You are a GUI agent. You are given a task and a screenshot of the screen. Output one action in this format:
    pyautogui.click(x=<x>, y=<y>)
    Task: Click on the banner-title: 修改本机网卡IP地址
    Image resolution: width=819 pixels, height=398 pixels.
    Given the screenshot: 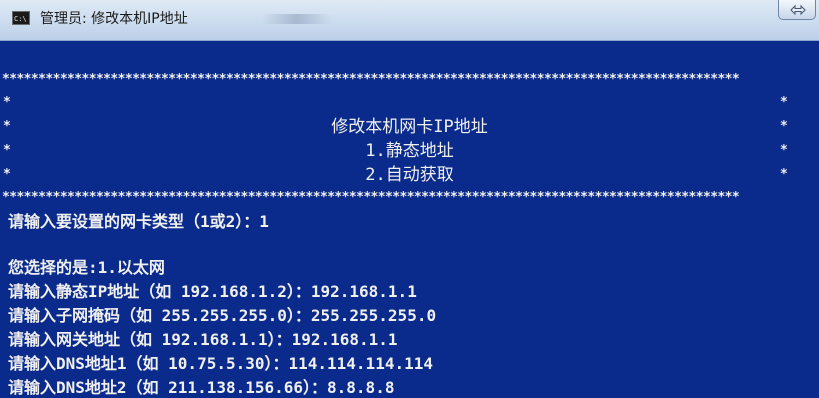 What is the action you would take?
    pyautogui.click(x=409, y=127)
    